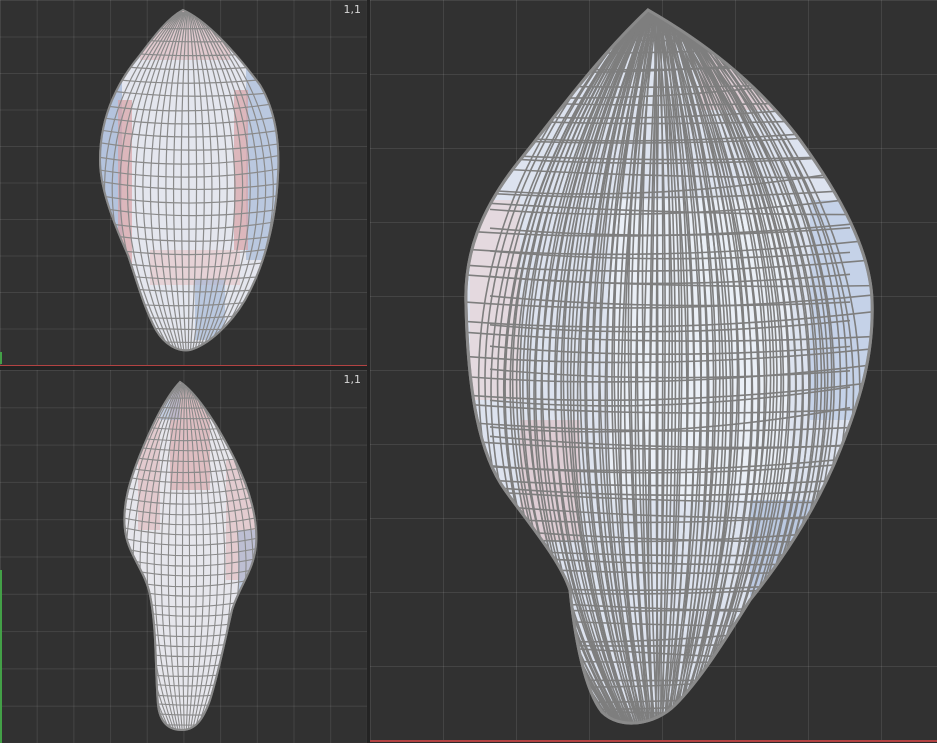 This screenshot has width=937, height=743. I want to click on mesh-bottom, so click(190, 556).